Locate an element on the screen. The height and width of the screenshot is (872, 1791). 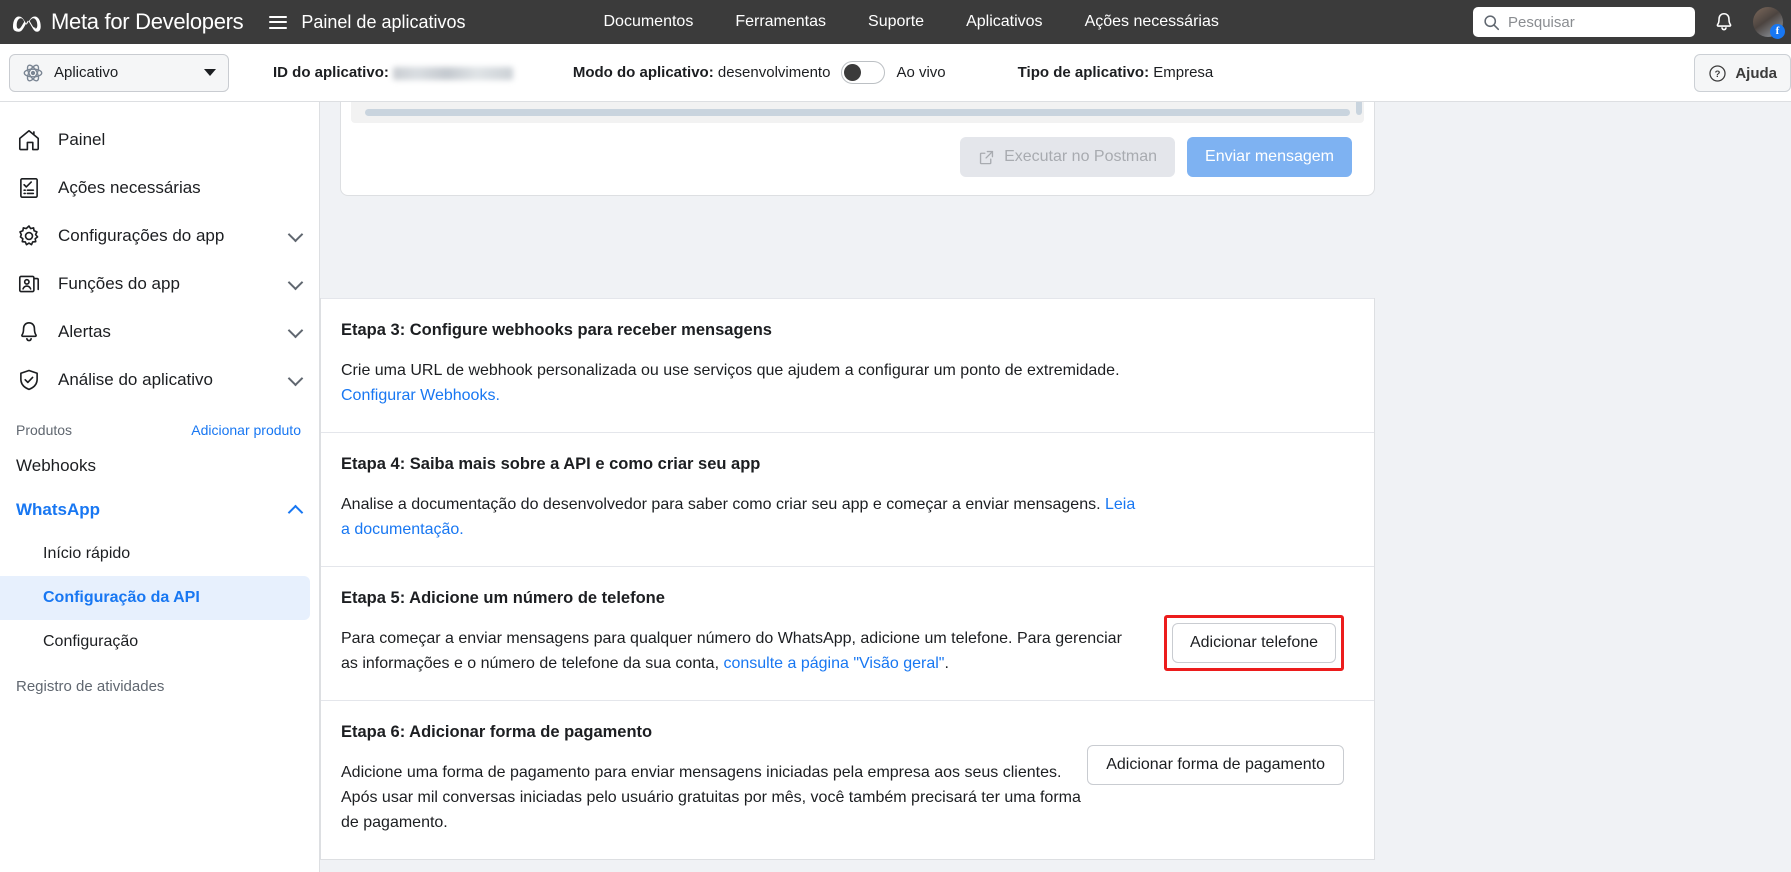
sidebar-item-analise-do-aplicativo: Análise do aplicativo is located at coordinates (159, 380).